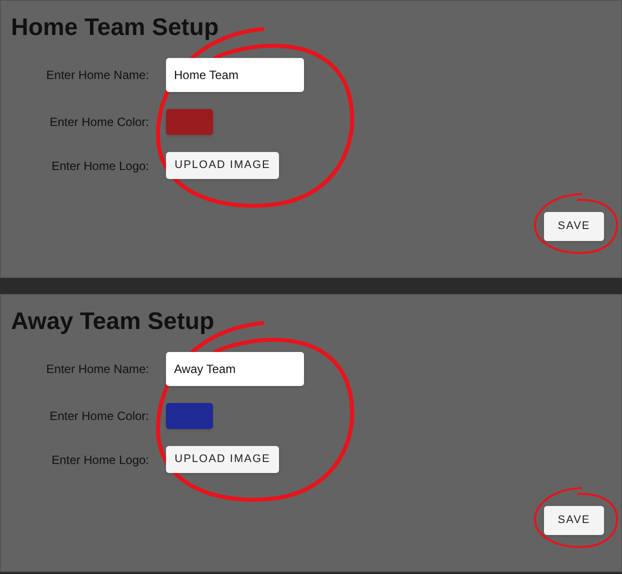 The image size is (622, 574). I want to click on panel-title: Away Team Setup, so click(113, 322).